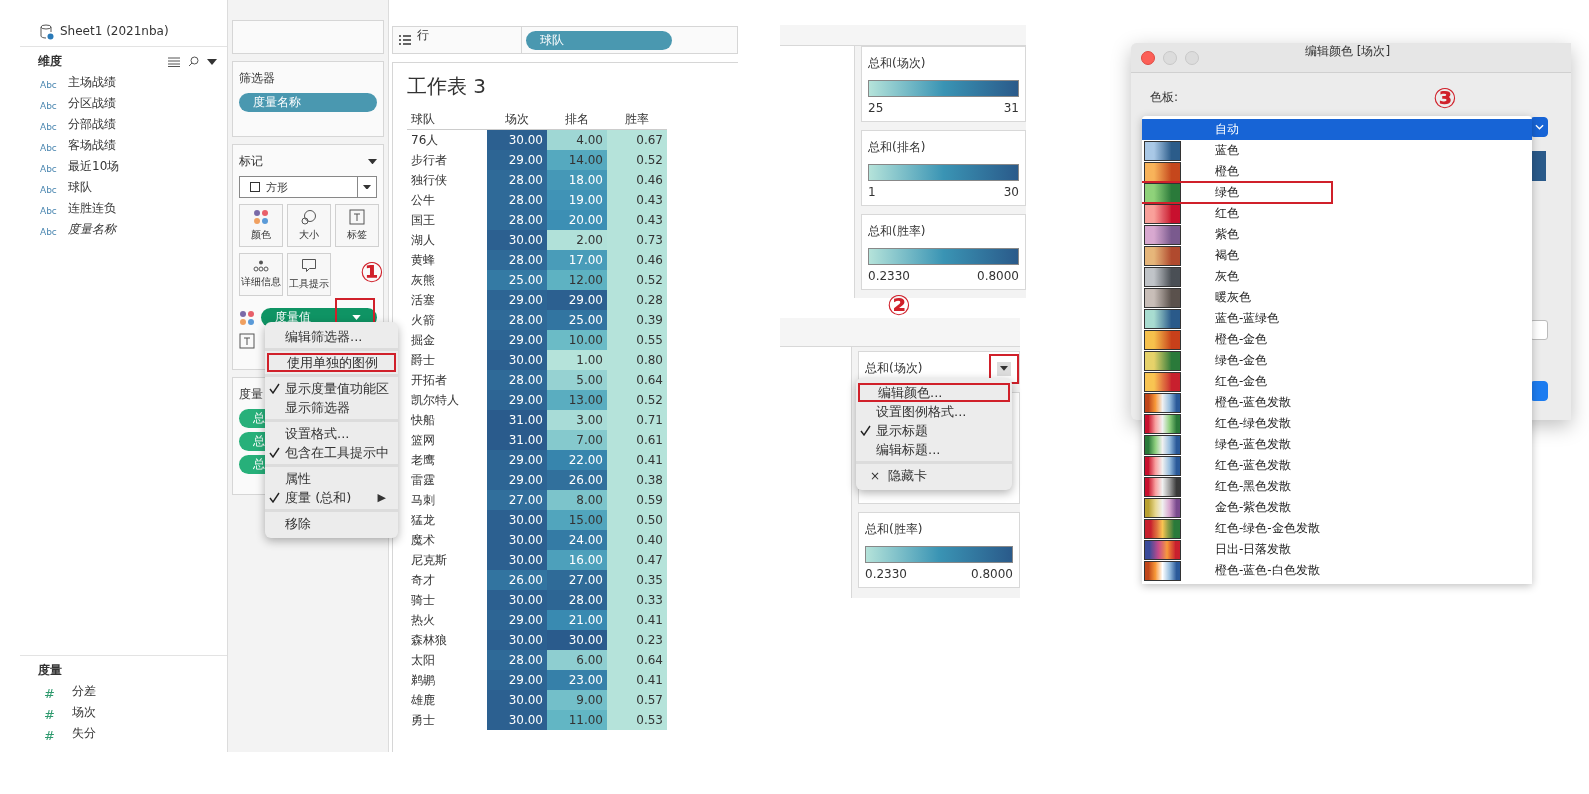 This screenshot has width=1589, height=794. What do you see at coordinates (309, 274) in the screenshot?
I see `mark-property-button: 工具提示` at bounding box center [309, 274].